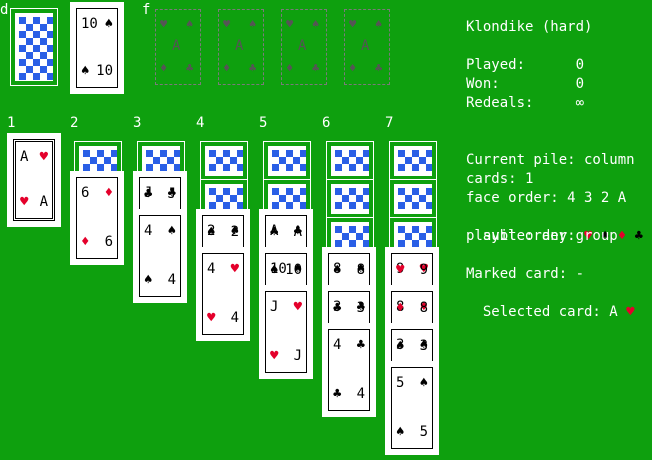 The width and height of the screenshot is (652, 460). I want to click on playing-card: 5 ♠ ♠ 5, so click(412, 408).